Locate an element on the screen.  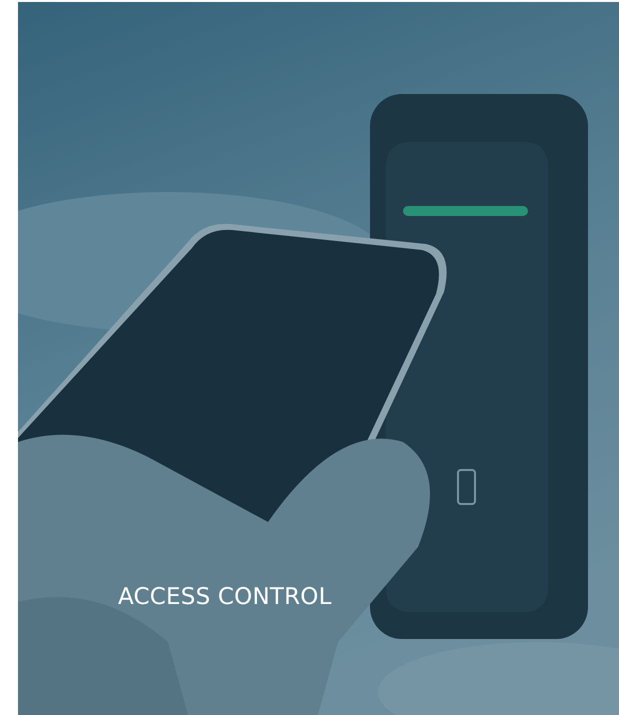
tile-title: ACCESS CONTROL is located at coordinates (225, 597).